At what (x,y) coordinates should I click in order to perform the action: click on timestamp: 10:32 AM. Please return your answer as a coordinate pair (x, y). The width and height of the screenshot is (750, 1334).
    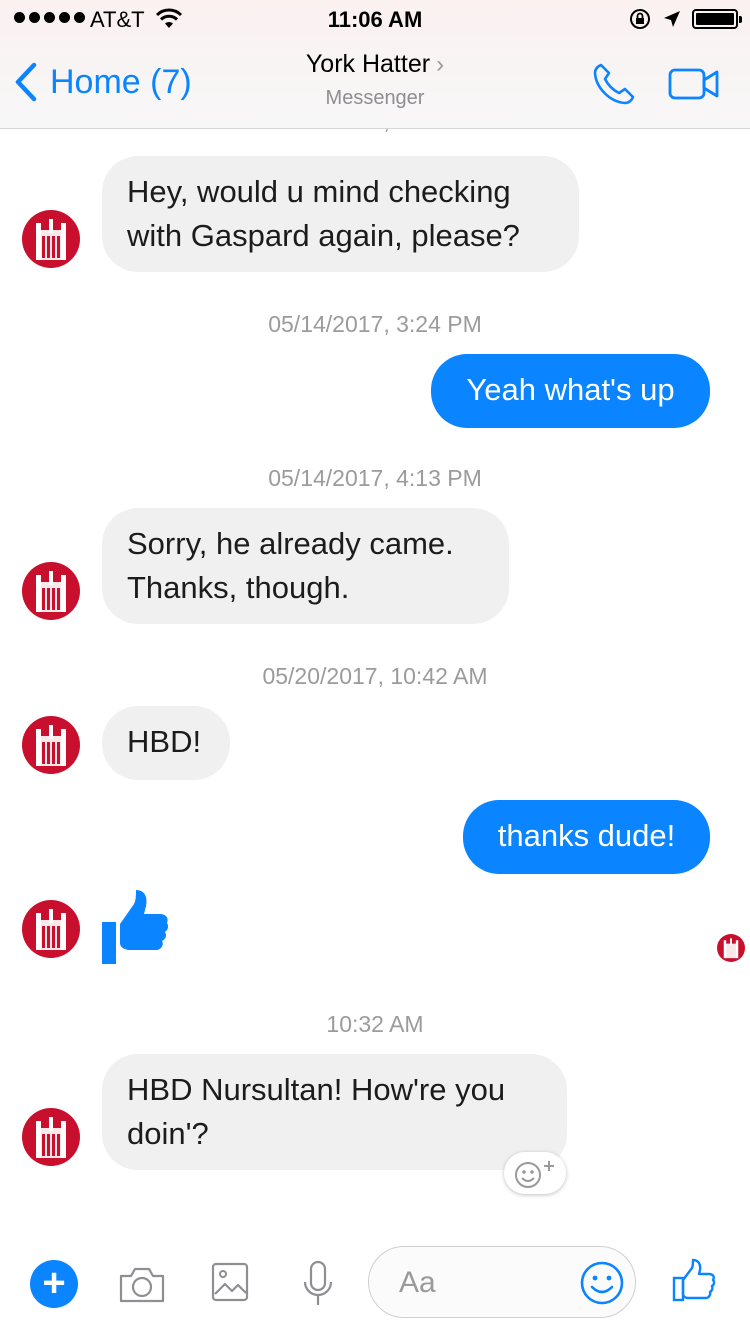
    Looking at the image, I should click on (375, 1024).